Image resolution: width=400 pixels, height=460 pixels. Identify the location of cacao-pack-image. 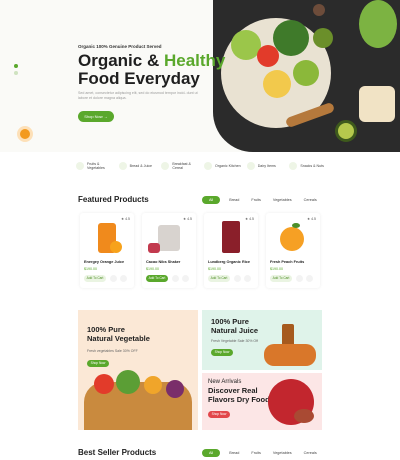
(169, 238).